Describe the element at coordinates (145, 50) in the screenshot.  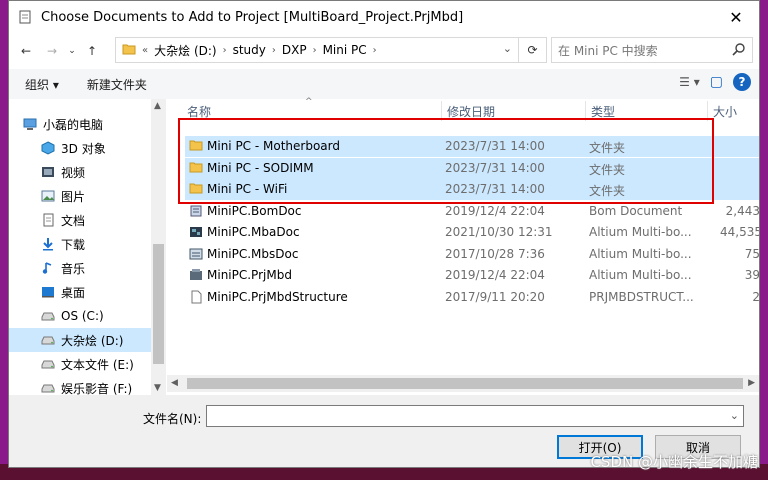
I see `breadcrumb-overflow: «` at that location.